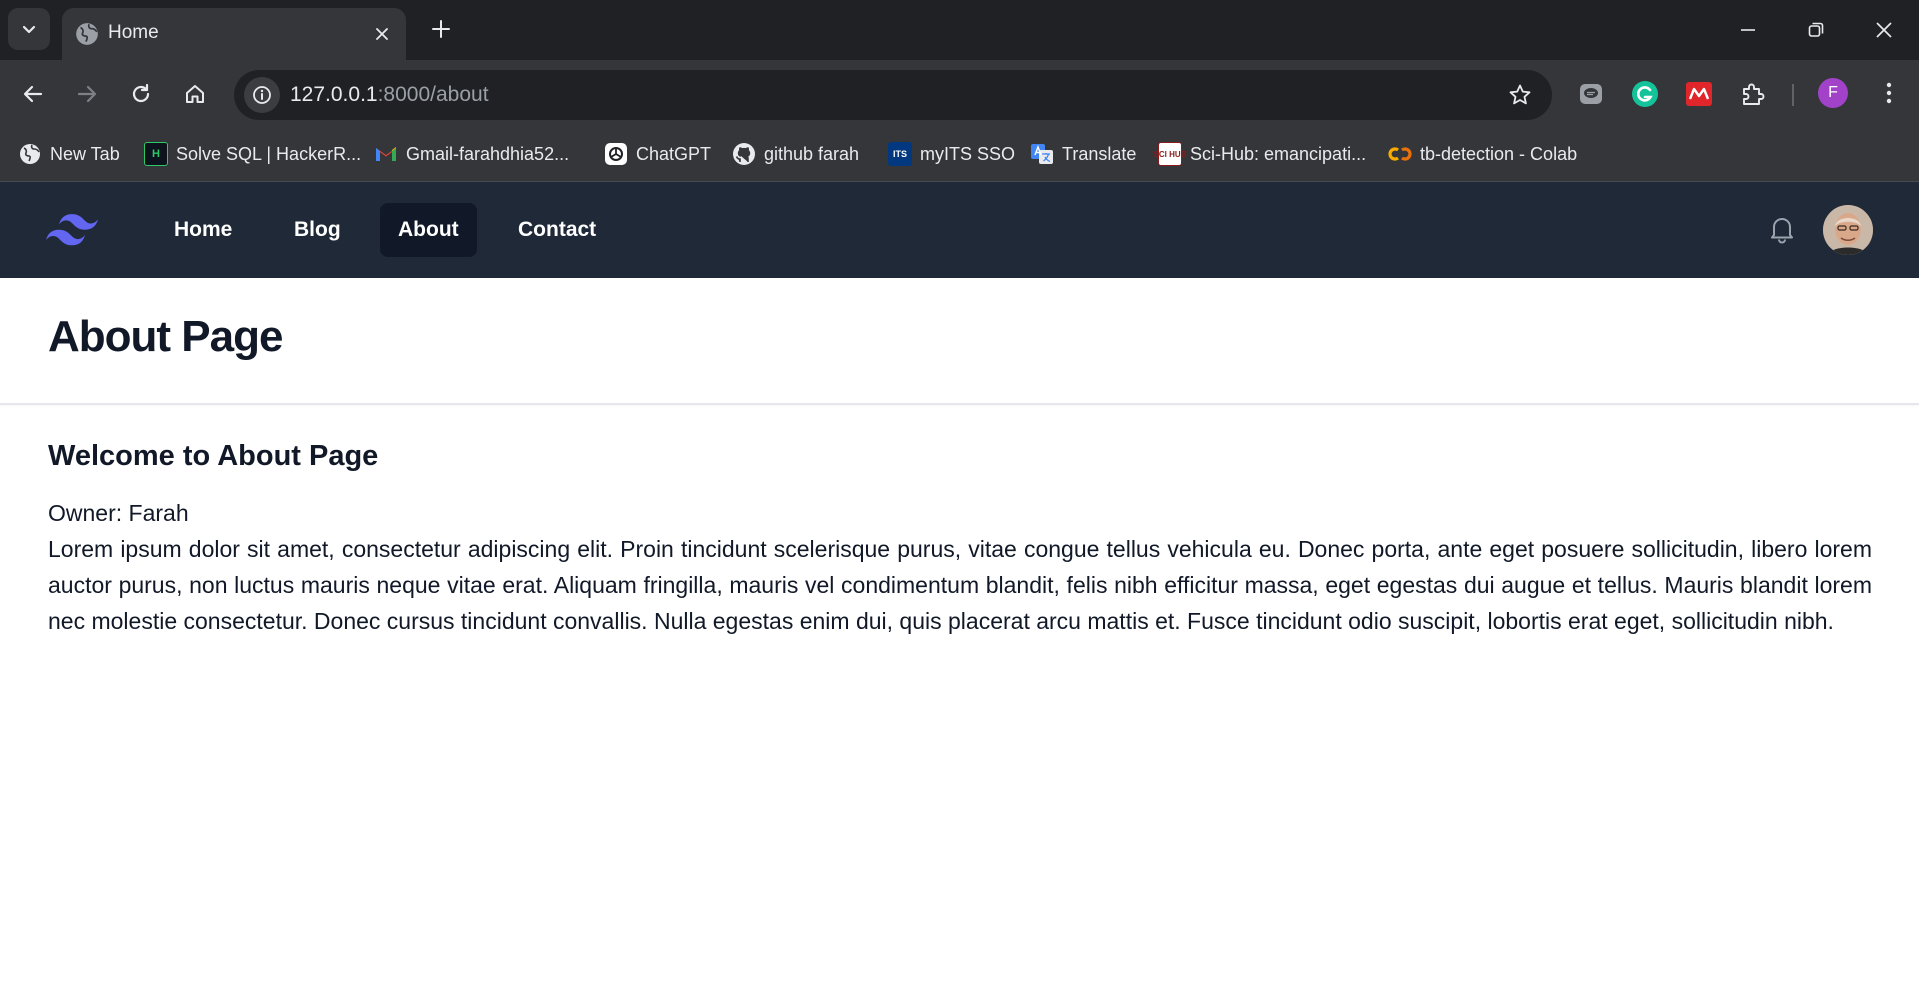 This screenshot has height=1008, width=1919. I want to click on reload-icon, so click(141, 93).